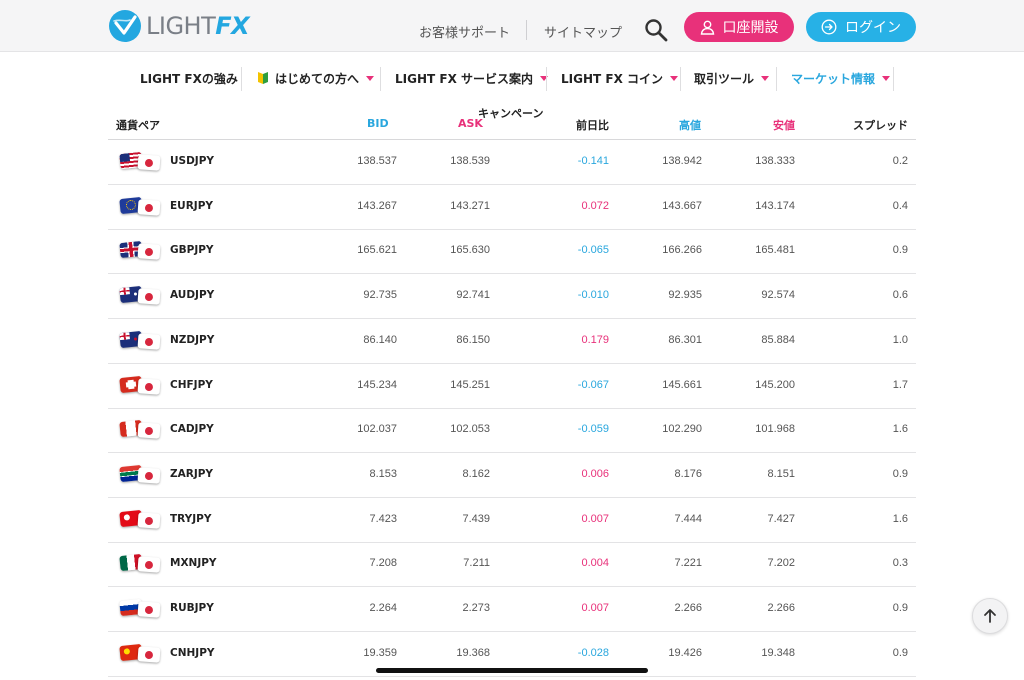  What do you see at coordinates (192, 250) in the screenshot?
I see `pair-cell: GBPJPY` at bounding box center [192, 250].